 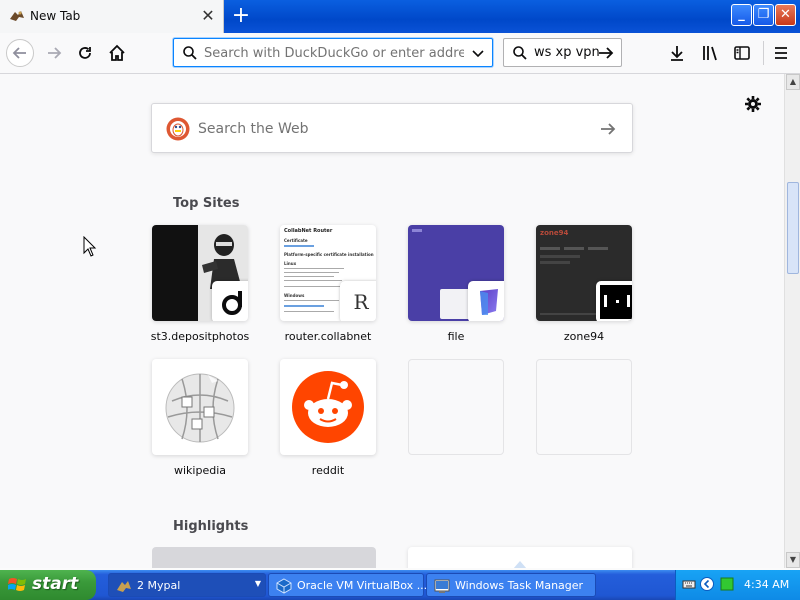 I want to click on start-button: start, so click(x=48, y=585).